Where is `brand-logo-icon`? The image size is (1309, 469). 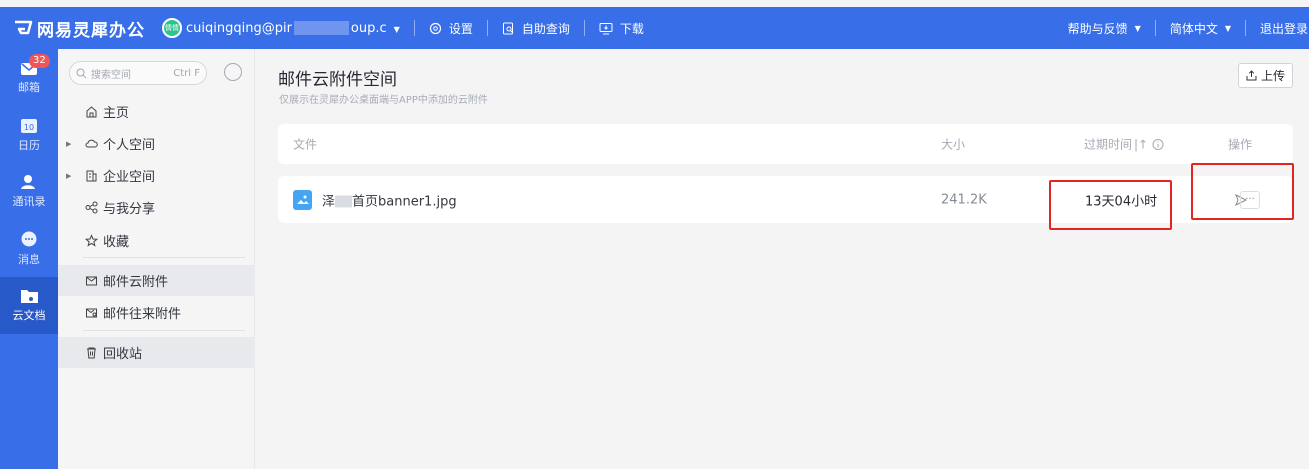 brand-logo-icon is located at coordinates (24, 27).